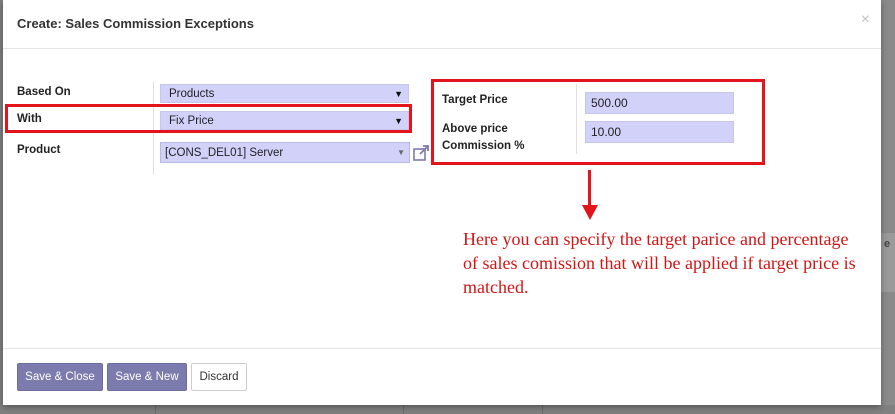 This screenshot has width=895, height=414. I want to click on product-label: Product, so click(39, 150).